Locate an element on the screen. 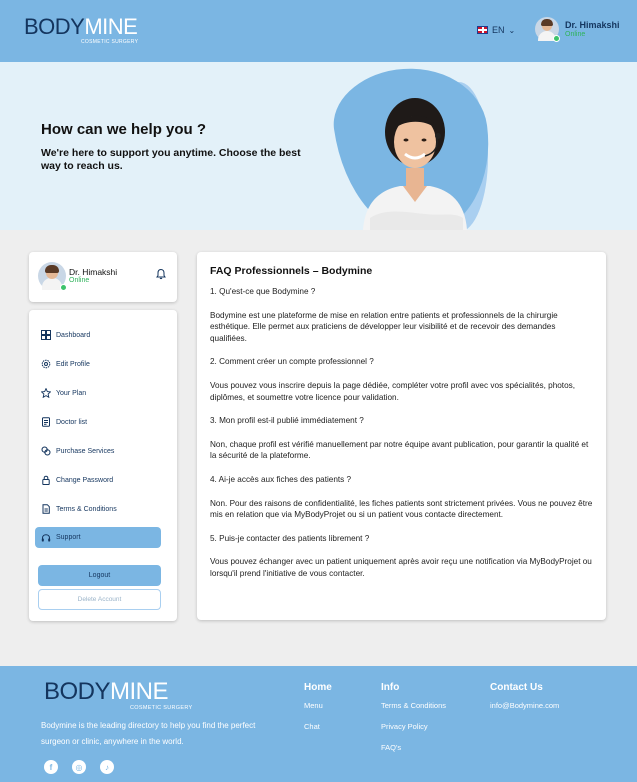 This screenshot has height=782, width=637. sidebar-item-purchase-services: Purchase Services is located at coordinates (100, 451).